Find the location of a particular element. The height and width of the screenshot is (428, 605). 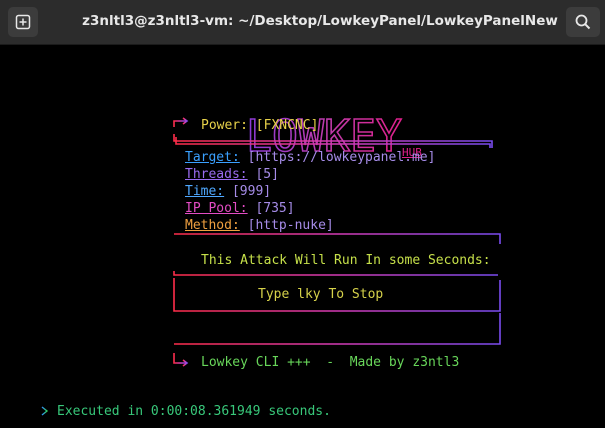

field-label: IP Pool: is located at coordinates (216, 208).